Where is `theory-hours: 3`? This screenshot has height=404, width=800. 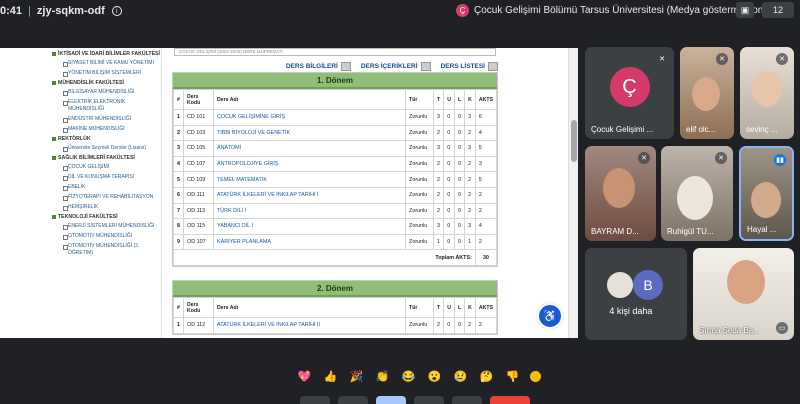 theory-hours: 3 is located at coordinates (439, 117).